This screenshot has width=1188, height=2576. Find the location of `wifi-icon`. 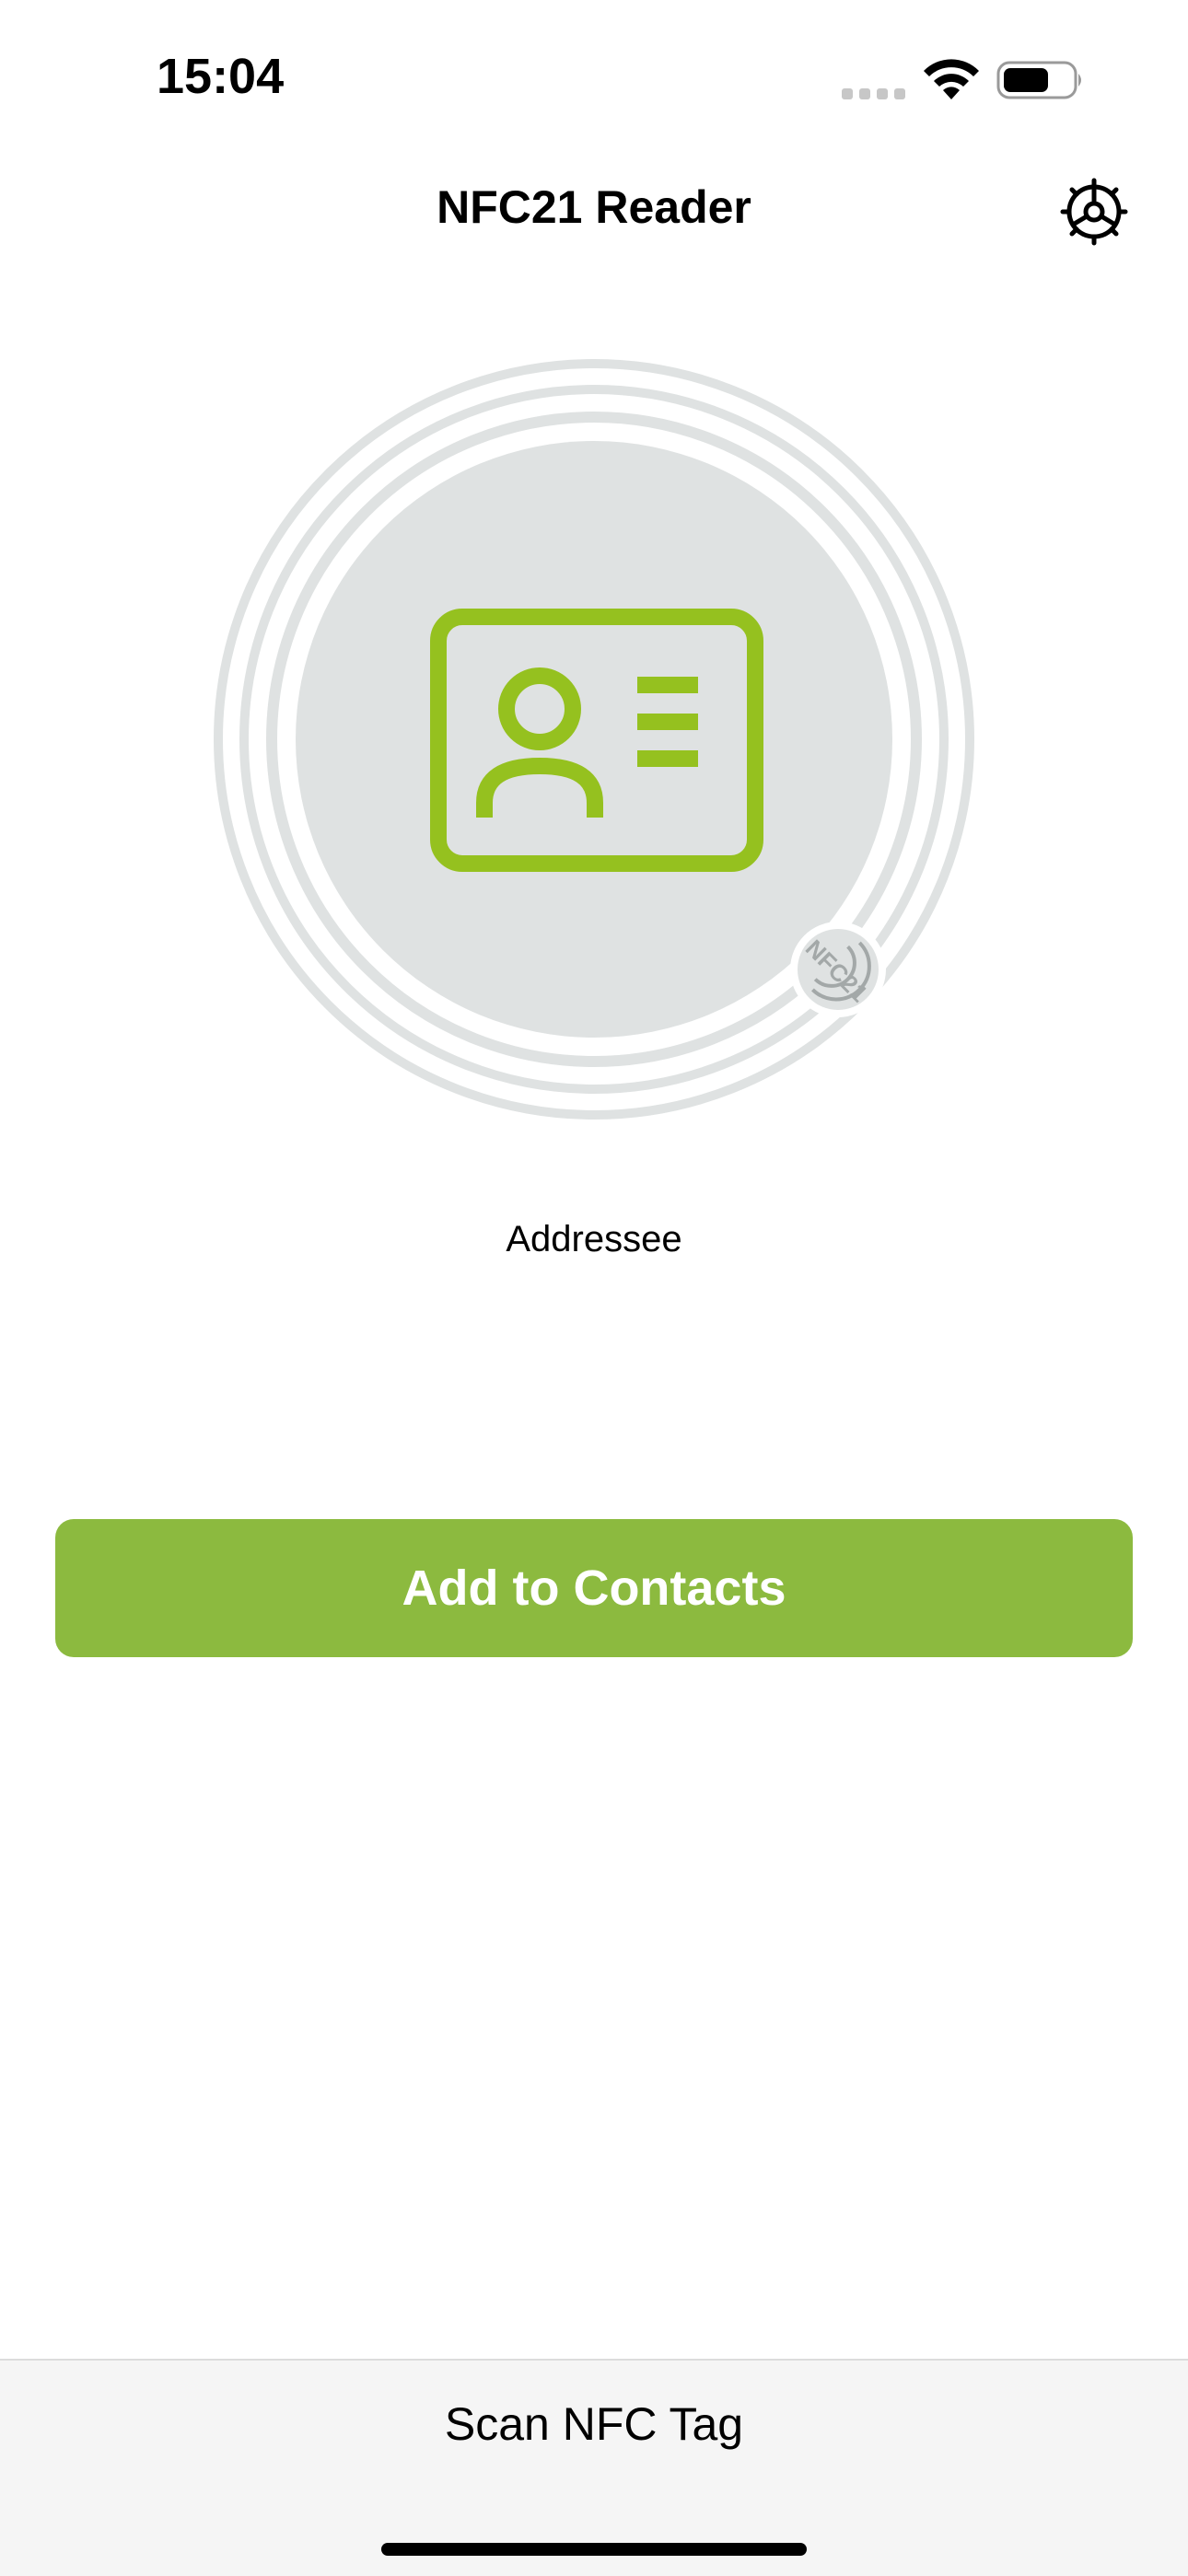

wifi-icon is located at coordinates (951, 79).